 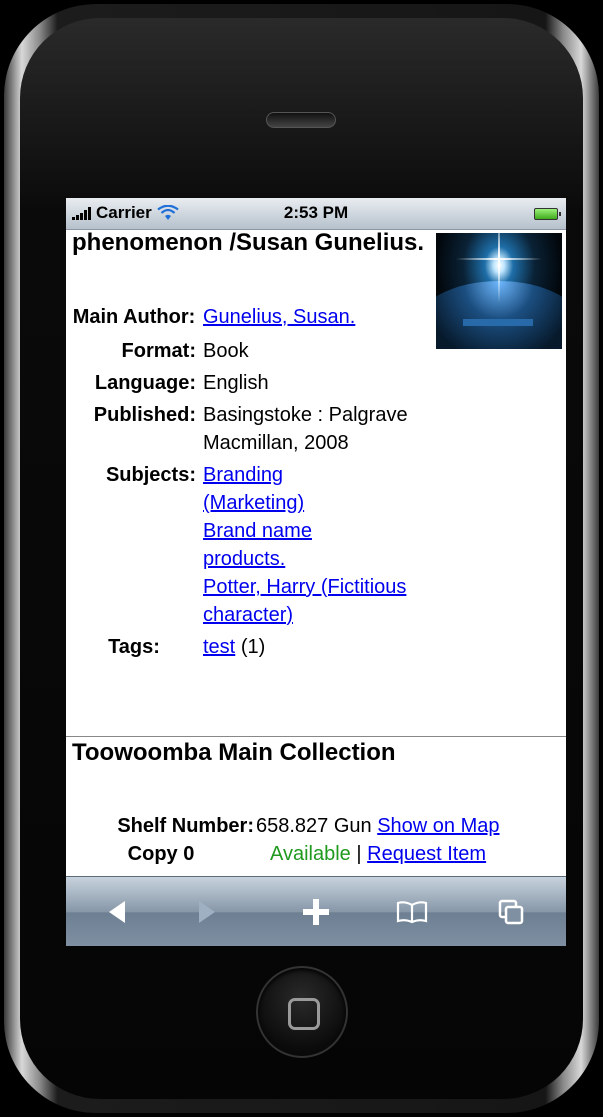 What do you see at coordinates (150, 475) in the screenshot?
I see `subjects-label: Subjects:` at bounding box center [150, 475].